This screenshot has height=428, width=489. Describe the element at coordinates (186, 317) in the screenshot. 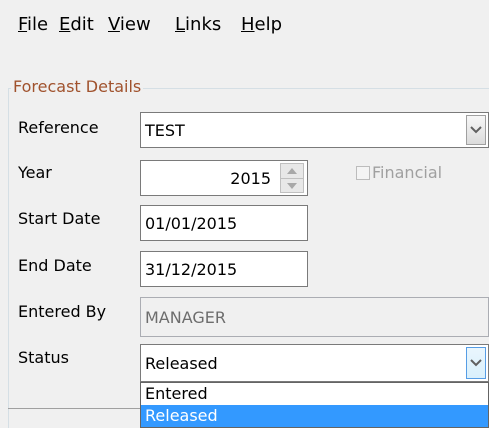

I see `entered-by-value: MANAGER` at that location.